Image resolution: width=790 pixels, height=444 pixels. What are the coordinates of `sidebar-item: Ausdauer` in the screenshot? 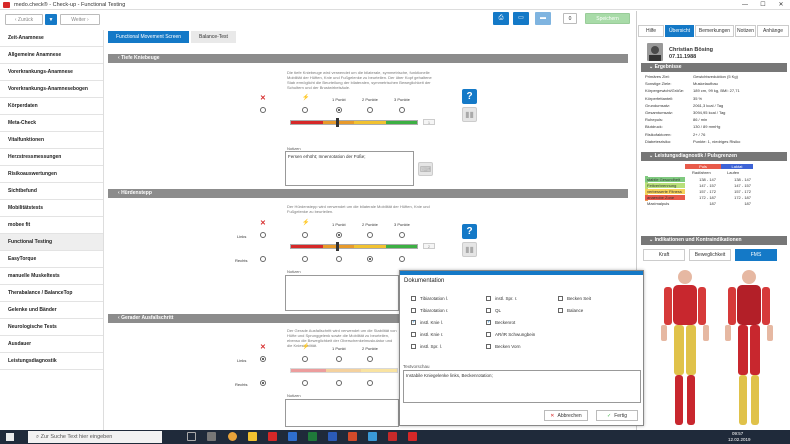 It's located at (51, 344).